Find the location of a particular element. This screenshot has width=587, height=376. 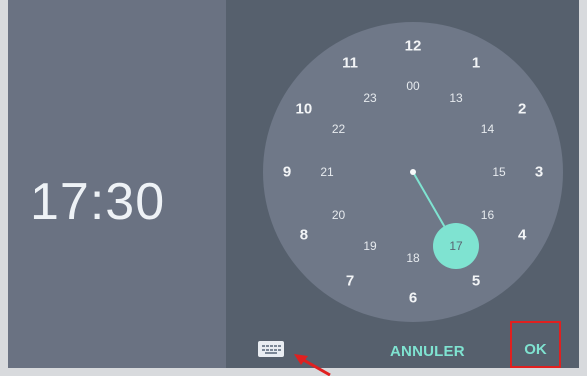

hour-option: 13 is located at coordinates (455, 98).